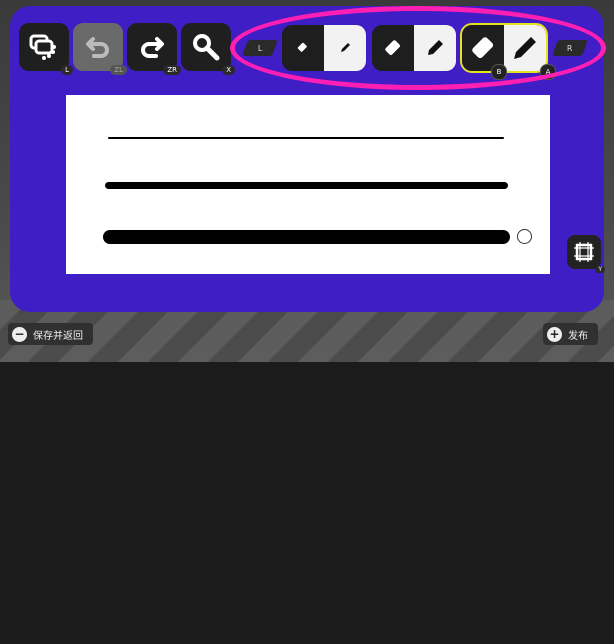 This screenshot has width=614, height=644. I want to click on save-and-return-label: 保存并返回, so click(58, 336).